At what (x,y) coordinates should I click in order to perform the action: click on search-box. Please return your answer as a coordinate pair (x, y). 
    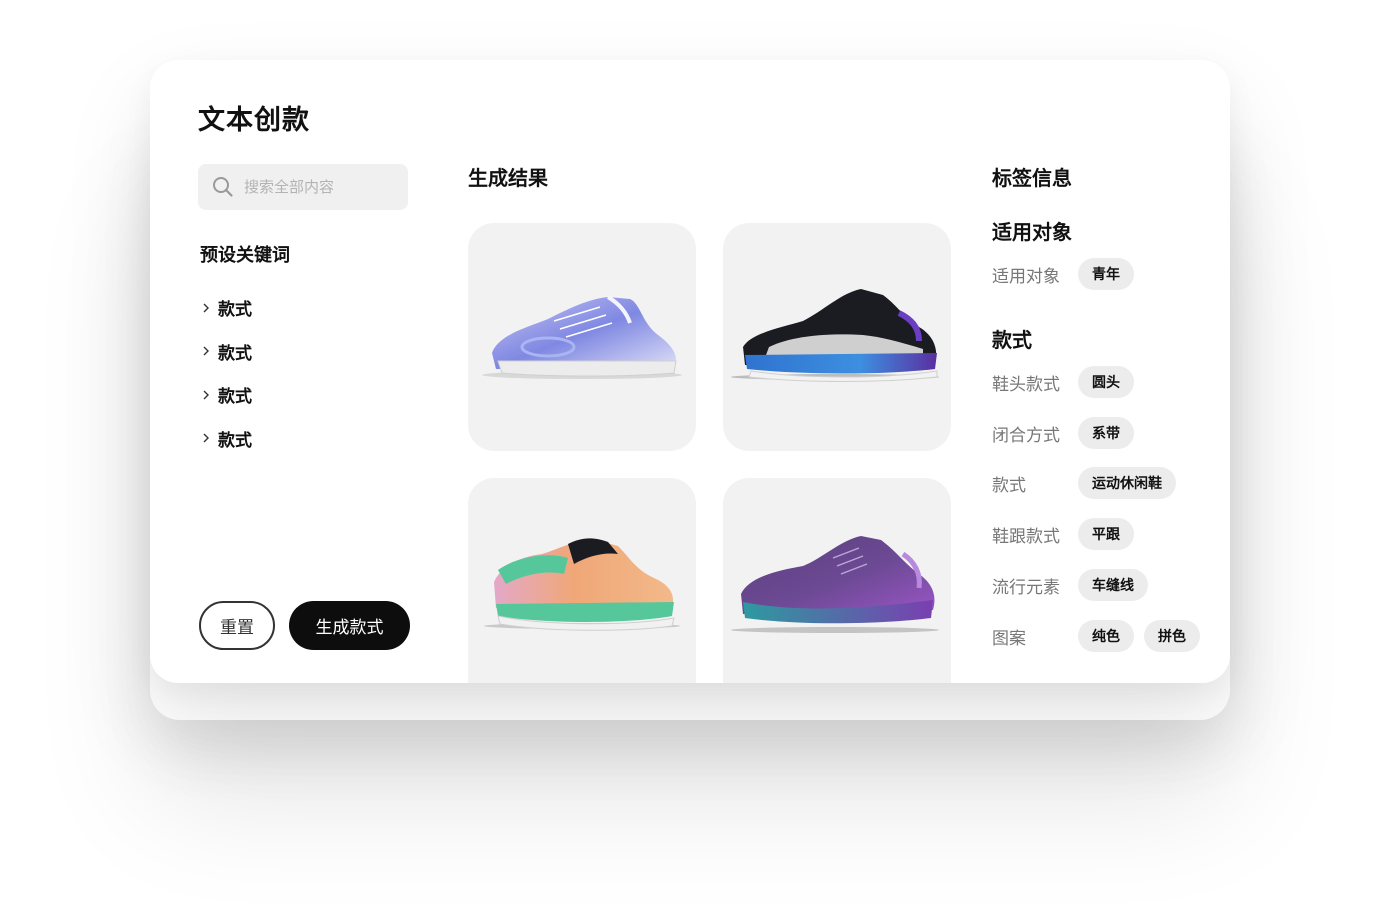
    Looking at the image, I should click on (303, 187).